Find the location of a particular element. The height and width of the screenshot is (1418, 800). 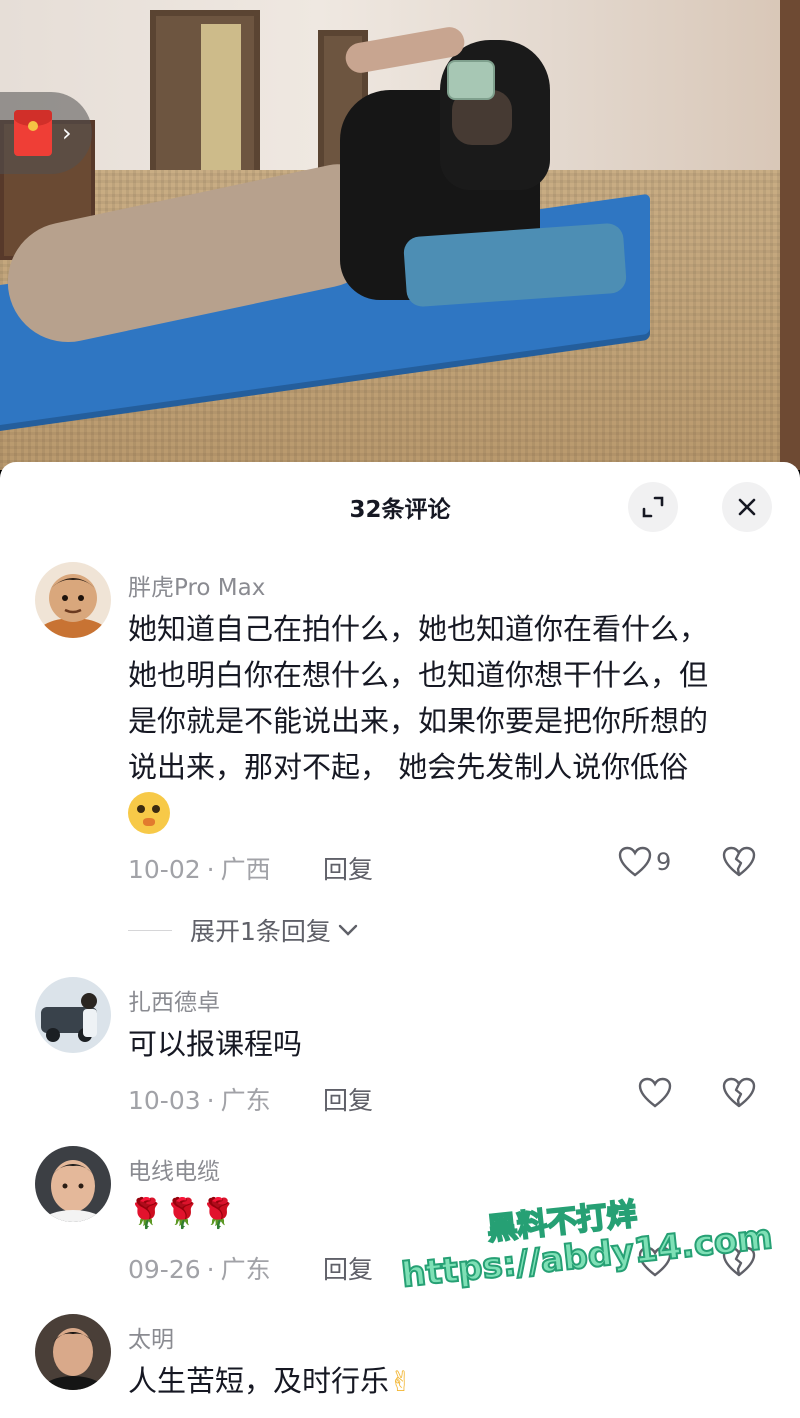

expand-replies-button: 展开1条回复 is located at coordinates (243, 930).